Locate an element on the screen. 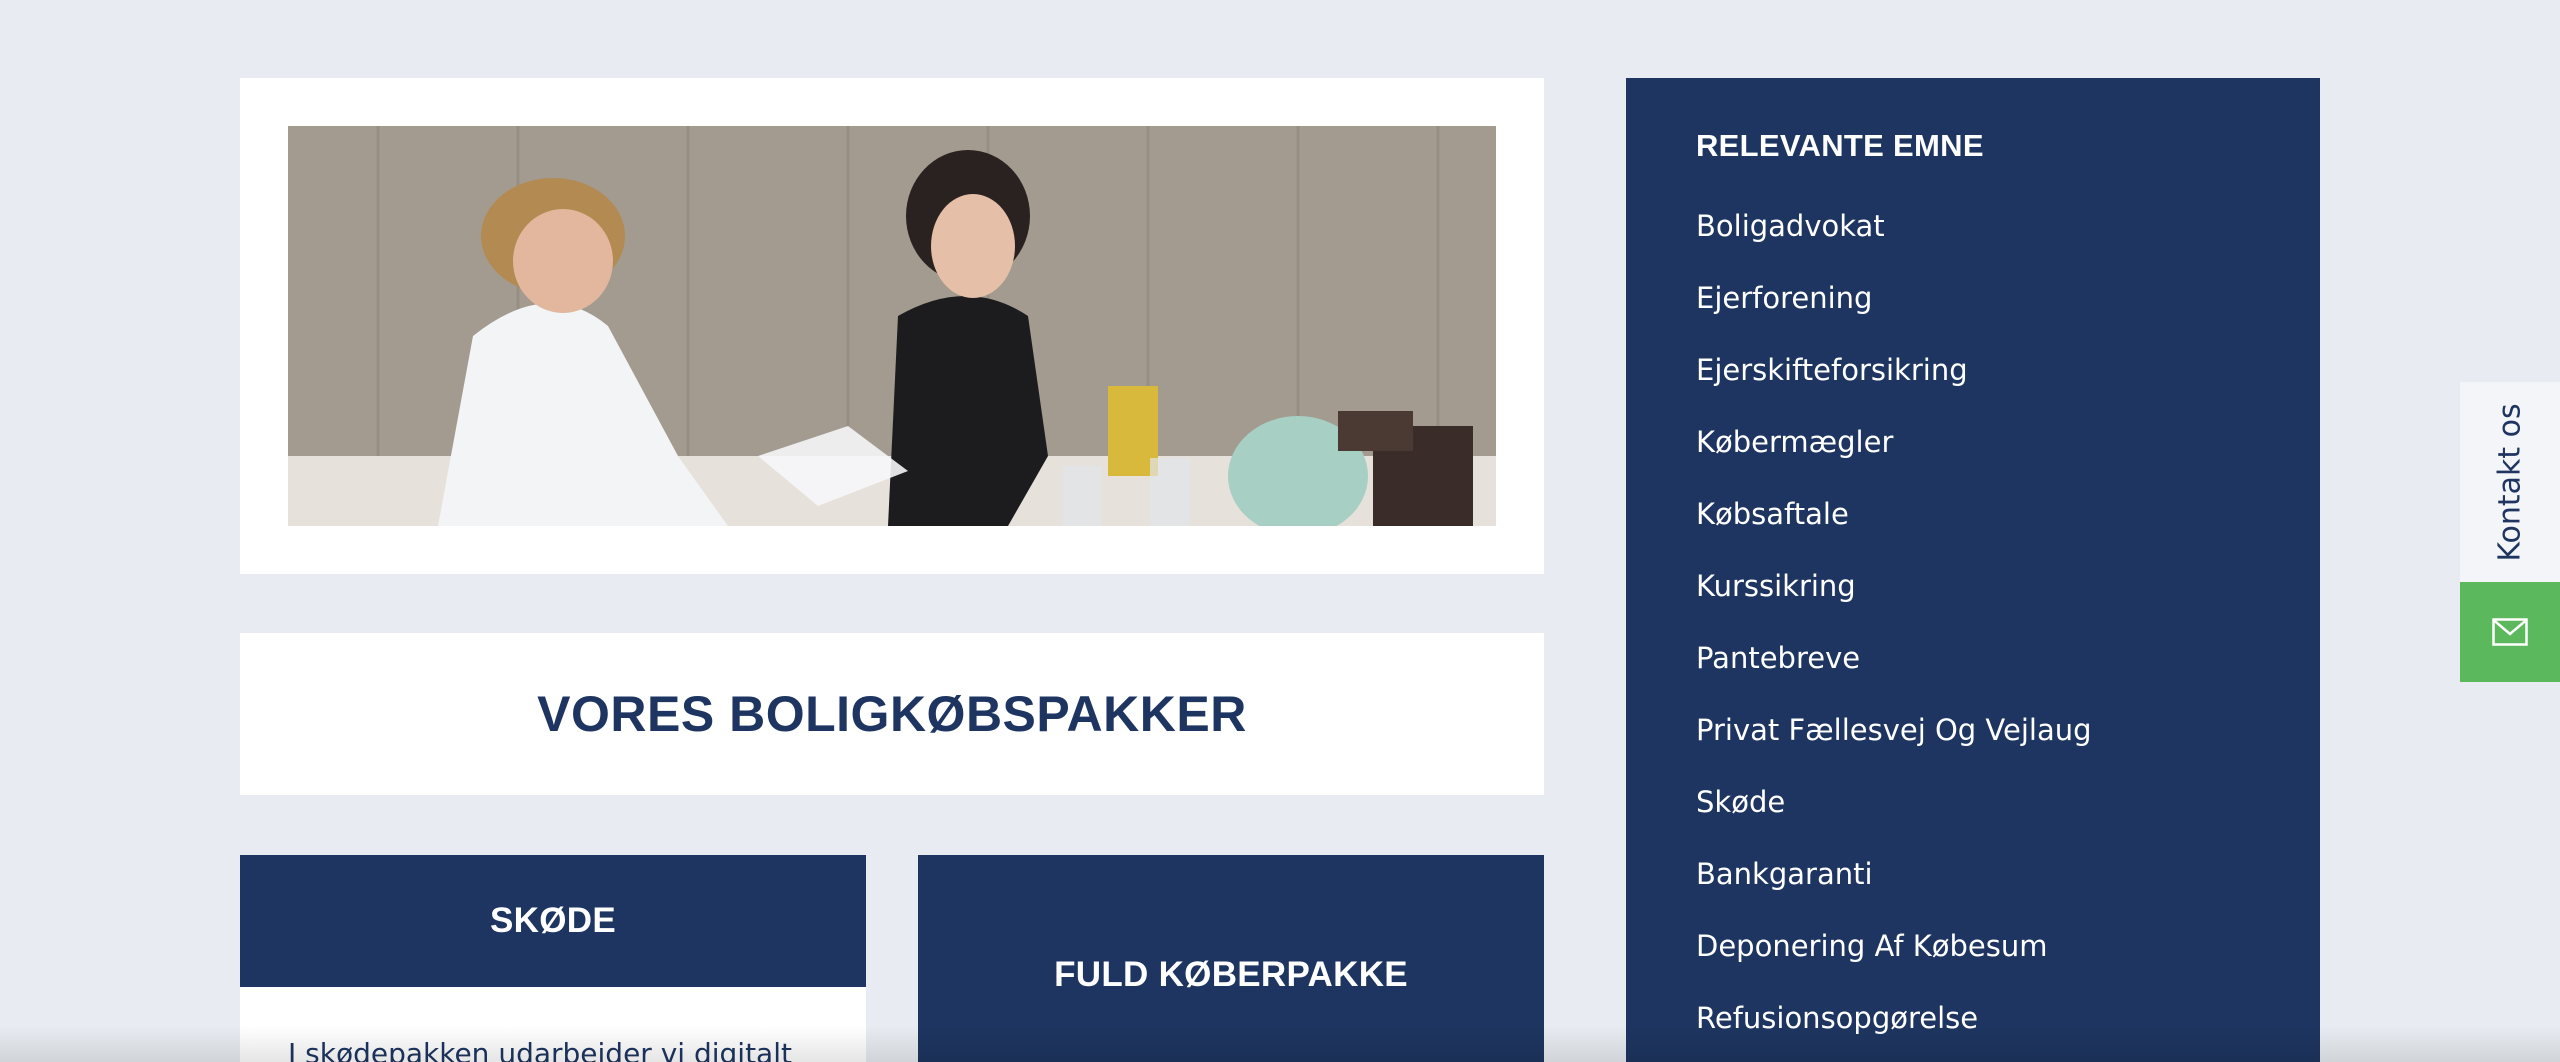 This screenshot has height=1062, width=2560. package-description: I skødepakken udarbejder vi digitalt is located at coordinates (553, 1024).